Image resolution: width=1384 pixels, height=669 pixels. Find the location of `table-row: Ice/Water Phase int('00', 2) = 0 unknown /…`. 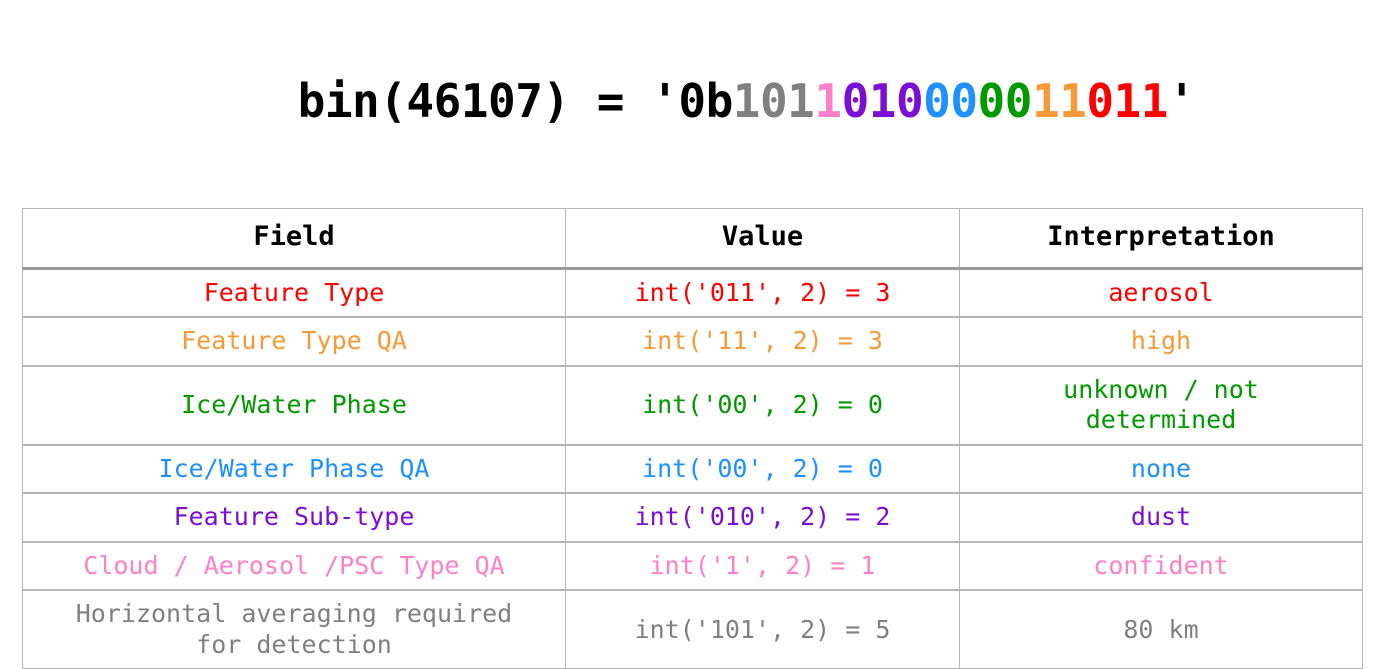

table-row: Ice/Water Phase int('00', 2) = 0 unknown /… is located at coordinates (692, 405).